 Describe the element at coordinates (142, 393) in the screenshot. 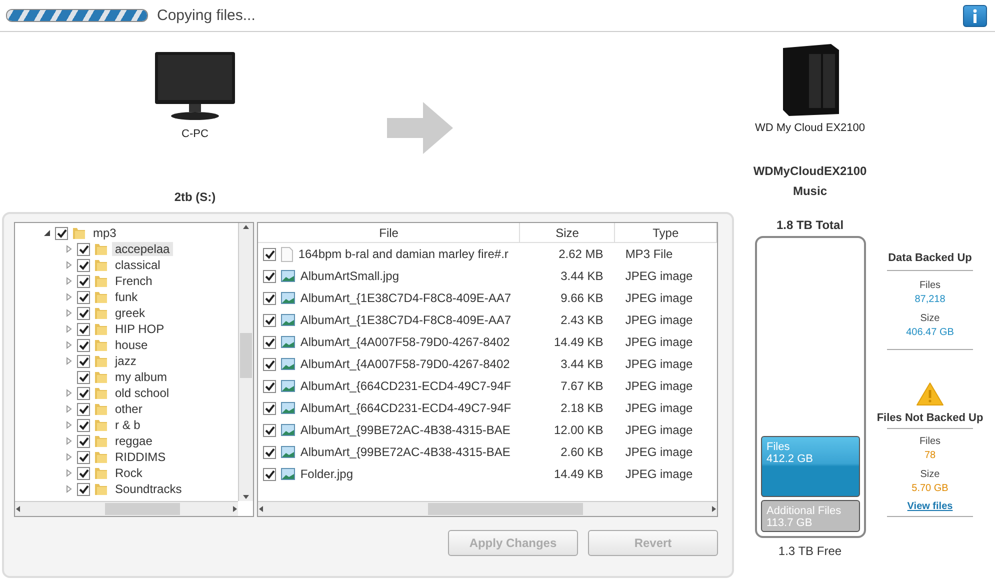

I see `tree-item: old school` at that location.